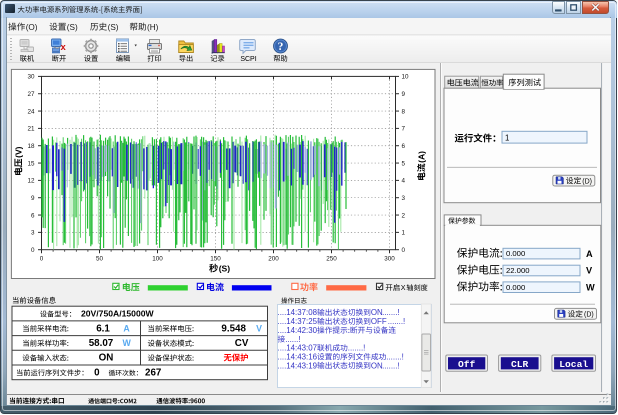 This screenshot has width=618, height=415. Describe the element at coordinates (331, 259) in the screenshot. I see `svg-text: 250` at that location.